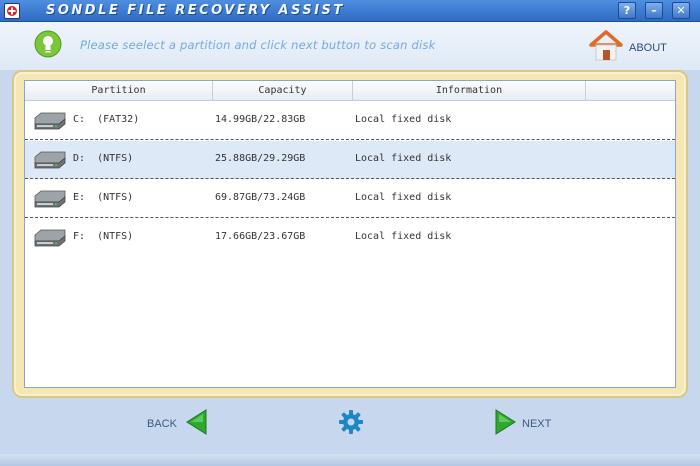 The image size is (700, 466). I want to click on capacity-cell: 69.87GB/73.24GB, so click(260, 197).